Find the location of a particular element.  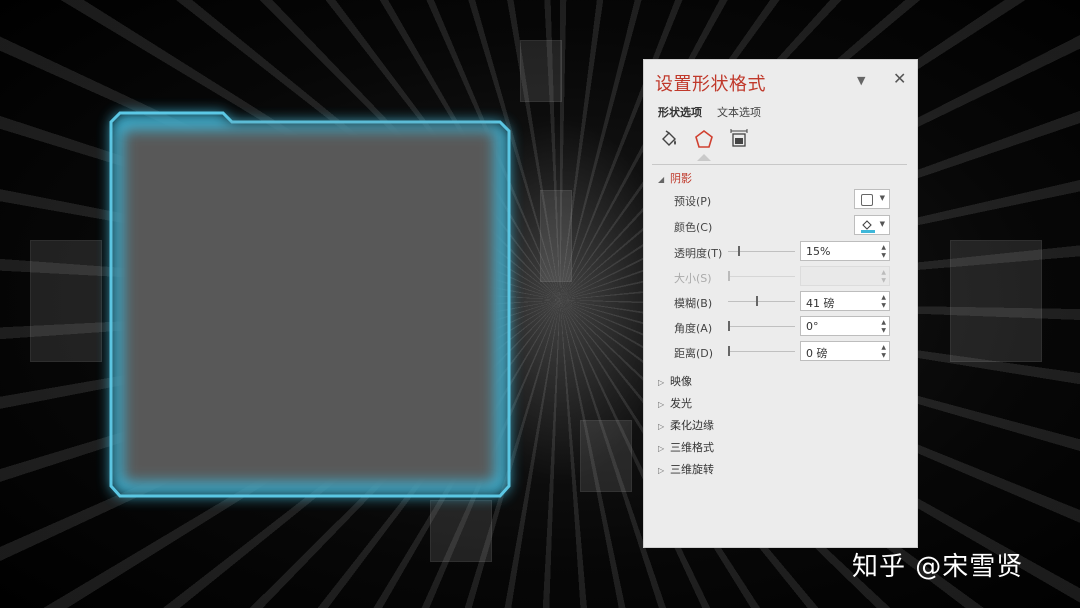

section-reflection: ▷ 映像 is located at coordinates (675, 381).